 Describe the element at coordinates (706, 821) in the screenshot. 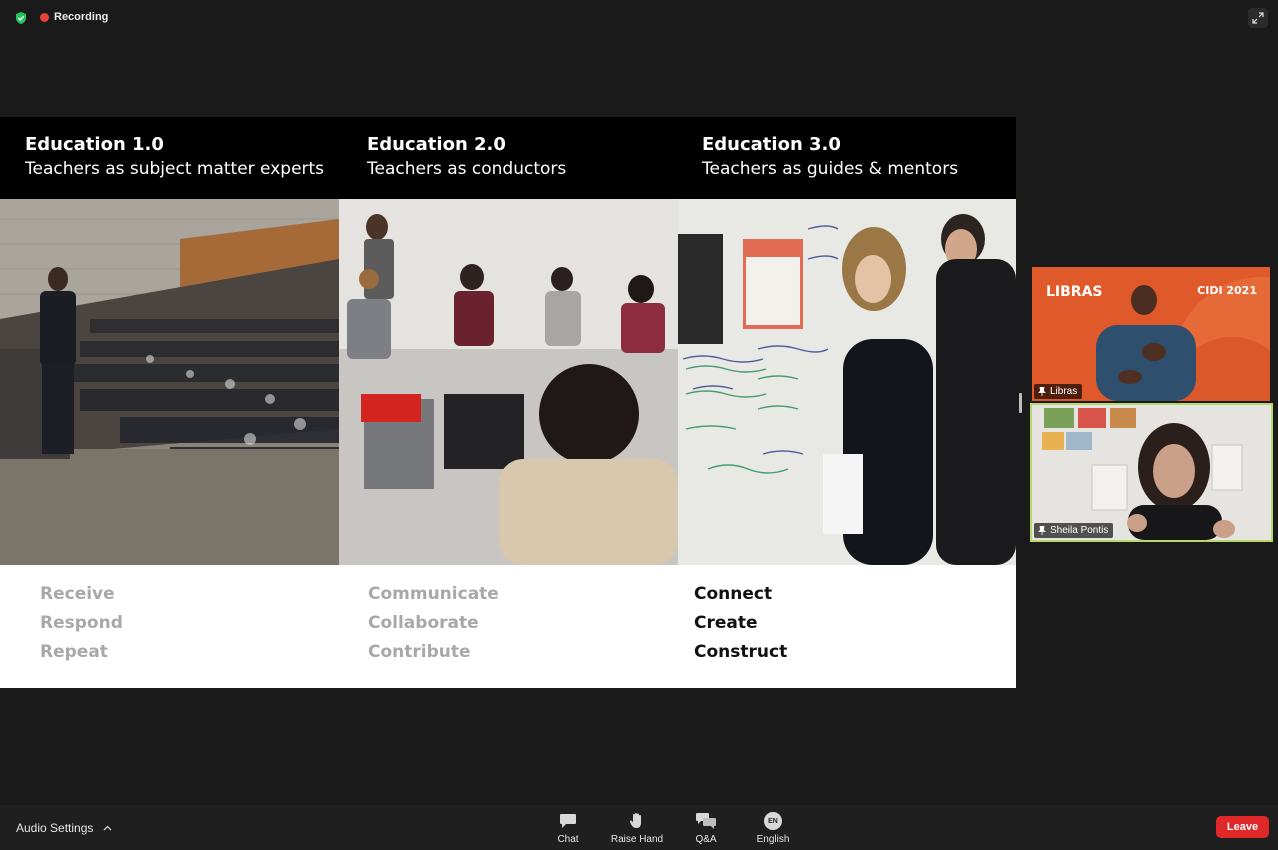

I see `qa-icon` at that location.